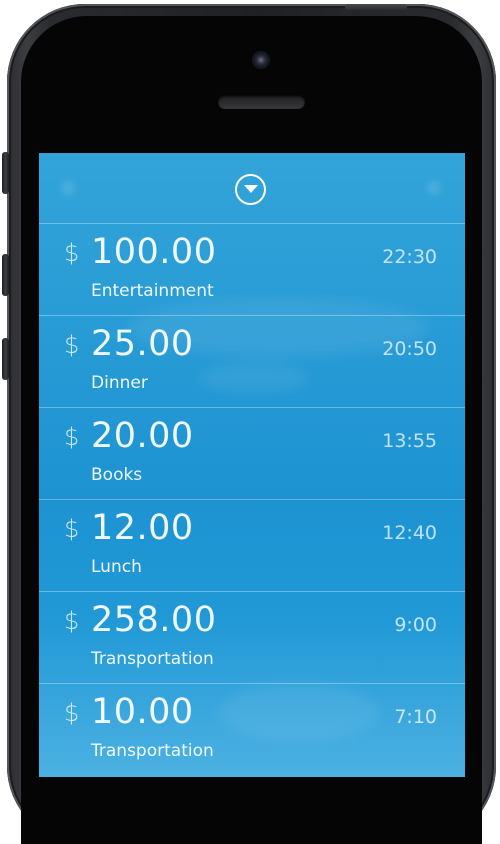  I want to click on settings-icon, so click(434, 188).